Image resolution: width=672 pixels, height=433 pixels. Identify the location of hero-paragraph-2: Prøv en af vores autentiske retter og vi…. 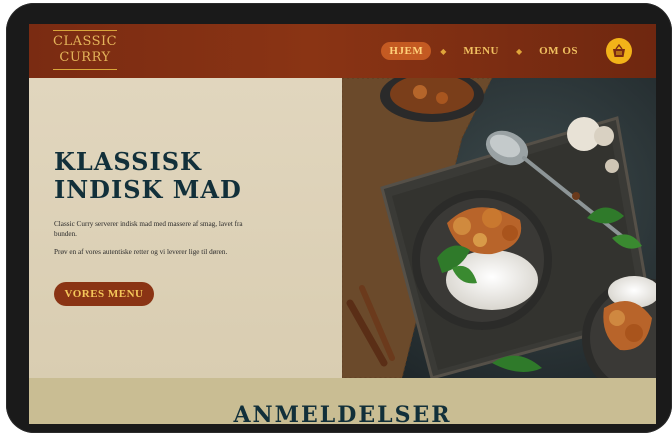
(141, 252).